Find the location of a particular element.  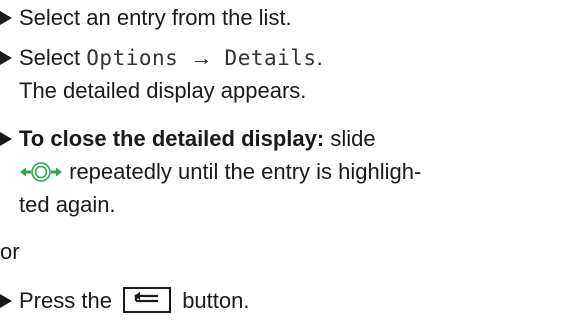

controller-slide-left-right-icon is located at coordinates (41, 176).